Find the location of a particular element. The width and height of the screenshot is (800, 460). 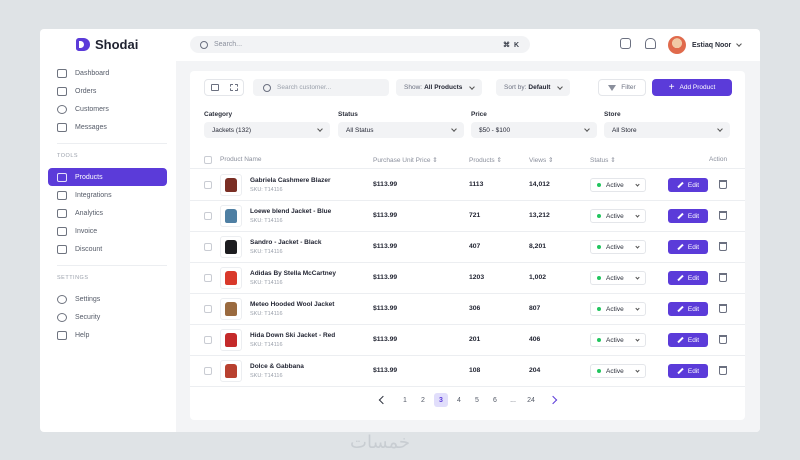

view-toggle is located at coordinates (224, 87).